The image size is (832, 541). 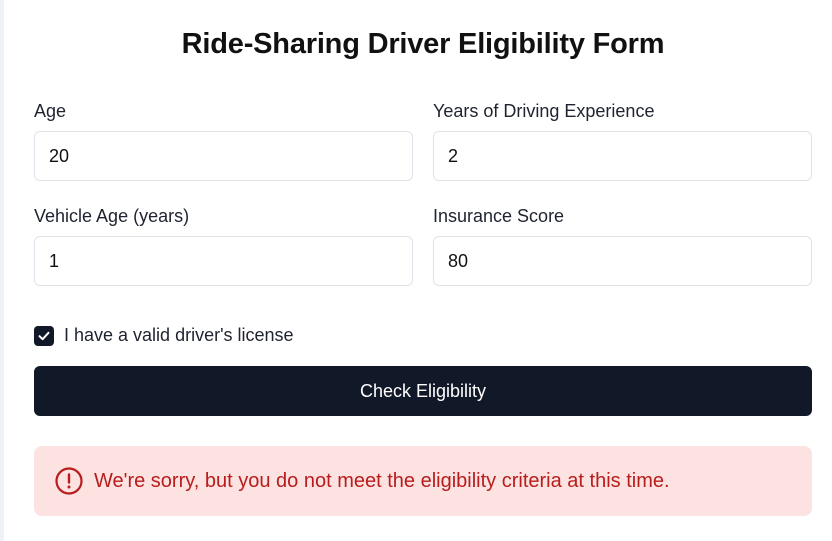 I want to click on vehicle-age-label: Vehicle Age (years), so click(x=112, y=216).